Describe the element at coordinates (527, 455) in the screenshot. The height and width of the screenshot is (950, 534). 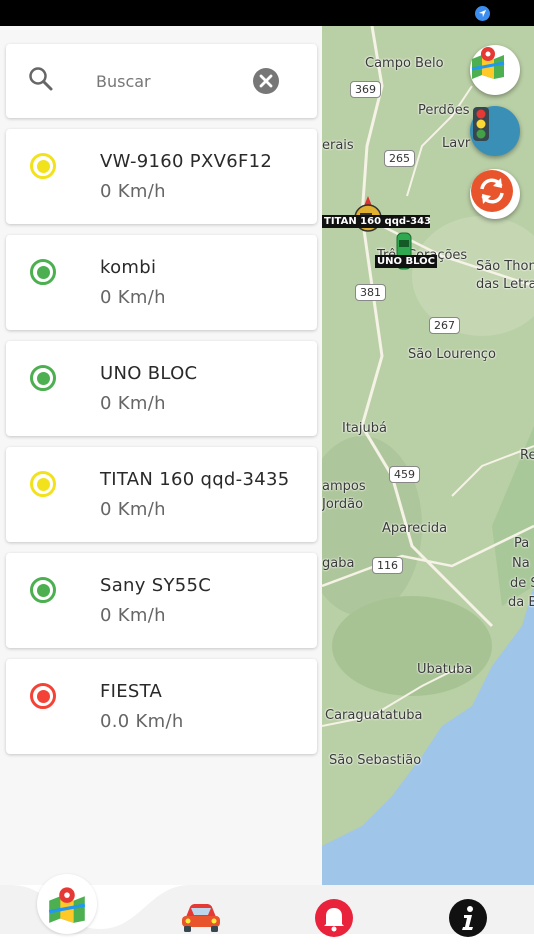
I see `map-place-label: Re` at that location.